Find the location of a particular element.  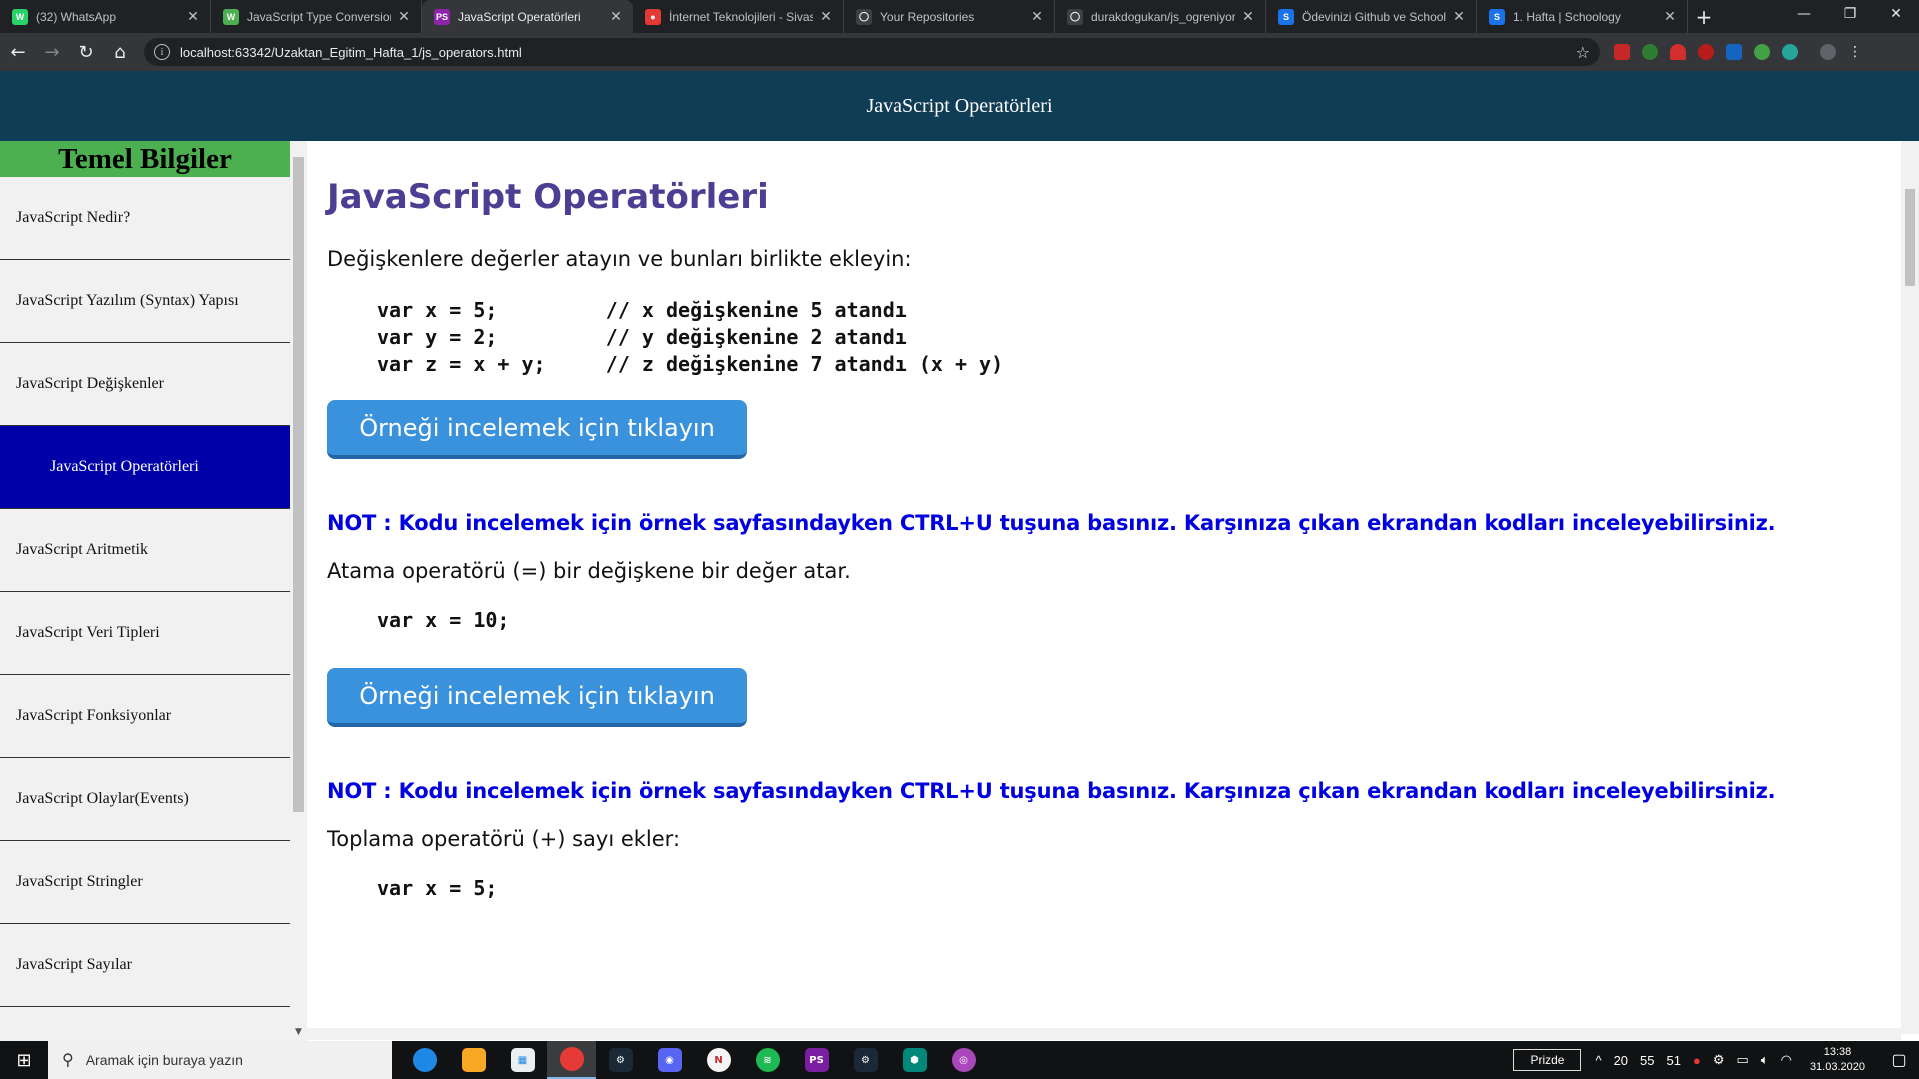

taskbar-spotify: ≋ is located at coordinates (767, 1060).